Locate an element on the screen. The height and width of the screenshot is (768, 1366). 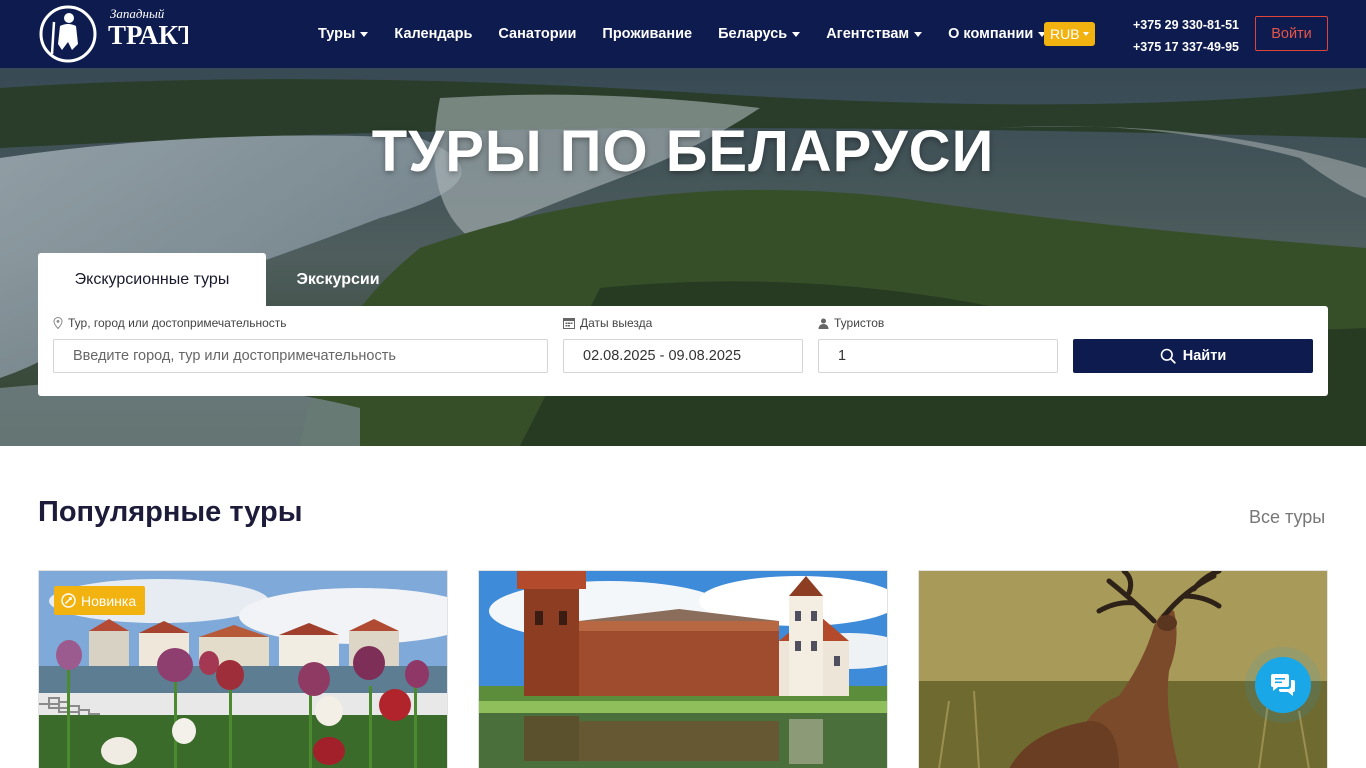
section-title-popular: Популярные туры is located at coordinates (170, 512).